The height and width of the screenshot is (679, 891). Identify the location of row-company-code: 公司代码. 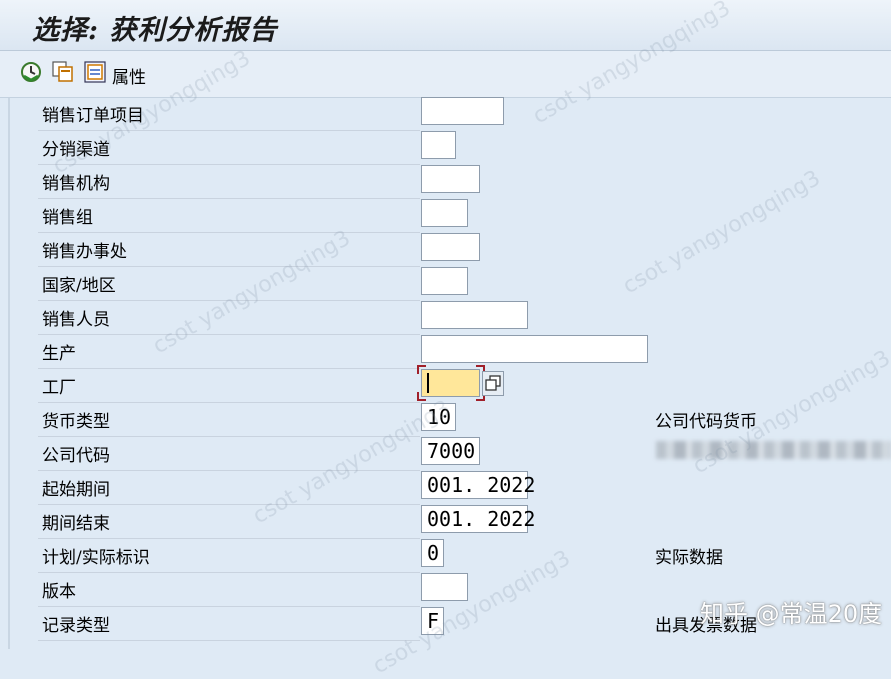
(229, 453).